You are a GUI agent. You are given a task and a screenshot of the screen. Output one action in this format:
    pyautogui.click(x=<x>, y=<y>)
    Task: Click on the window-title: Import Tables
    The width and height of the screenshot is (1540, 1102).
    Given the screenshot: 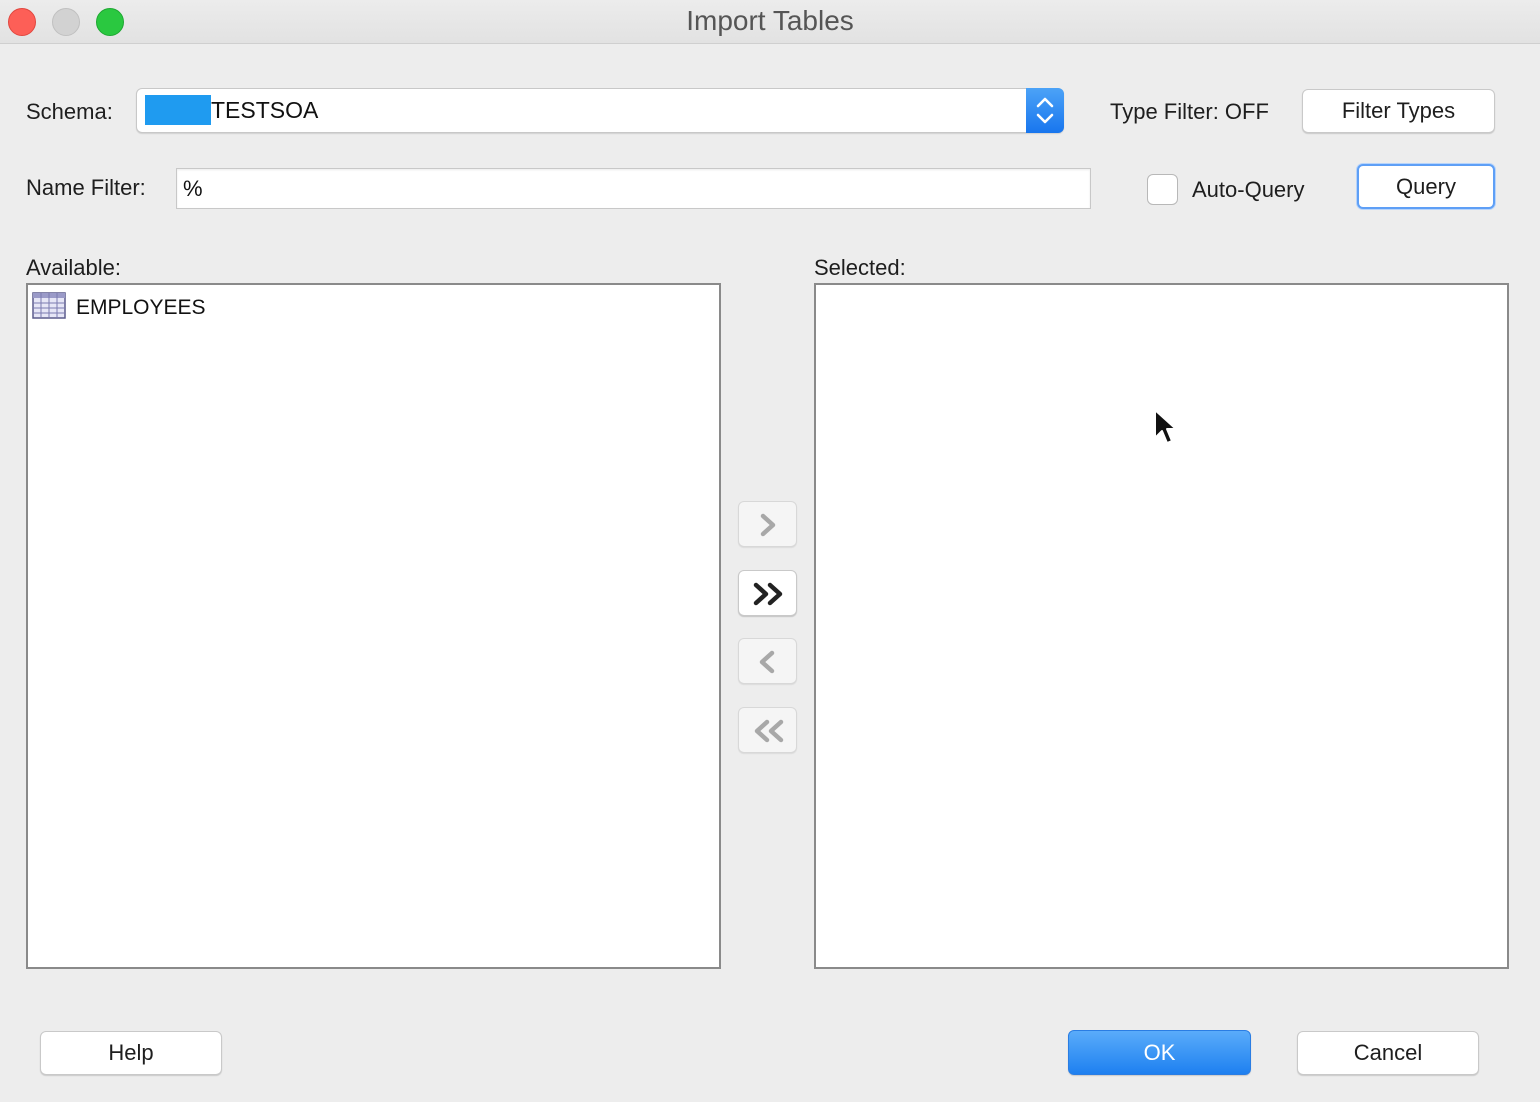 What is the action you would take?
    pyautogui.click(x=770, y=20)
    